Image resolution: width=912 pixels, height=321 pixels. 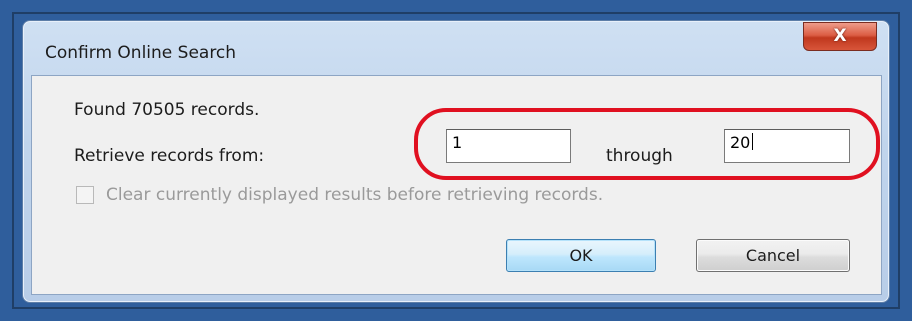 I want to click on to-record-value: 20, so click(x=740, y=142).